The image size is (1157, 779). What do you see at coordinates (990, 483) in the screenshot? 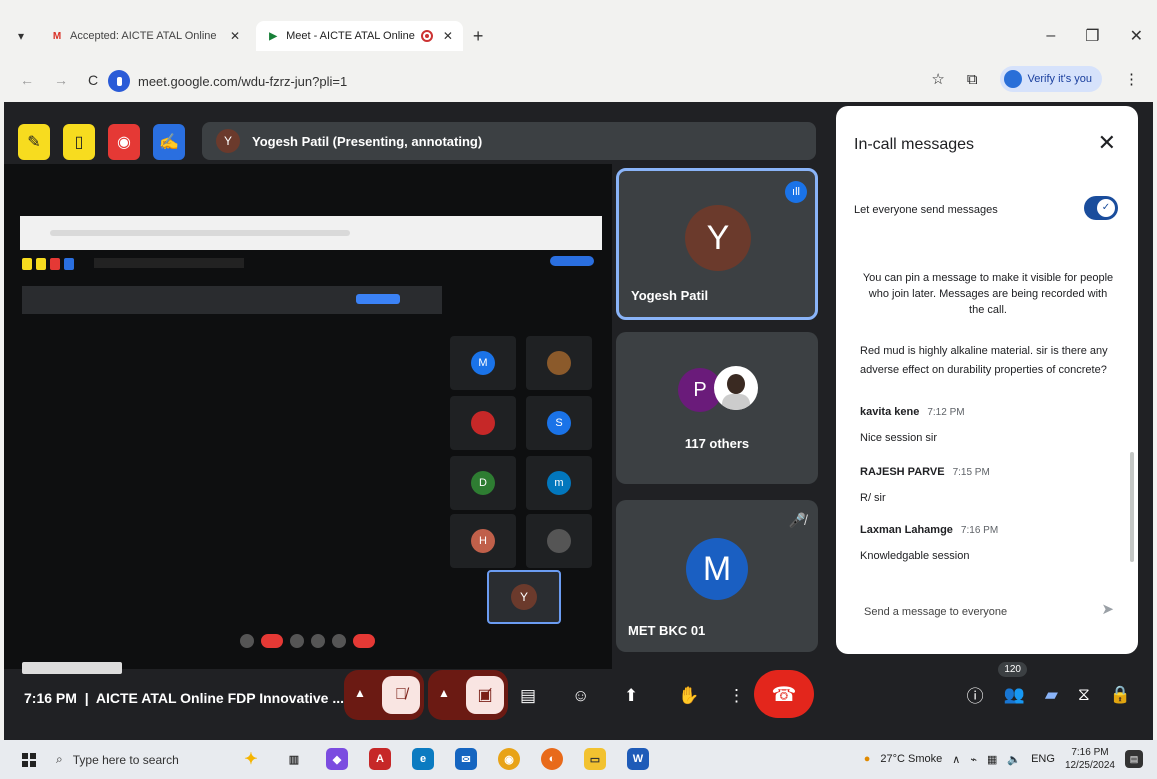
I see `chat-message: RAJESH PARVE 7:15 PM R/ sir` at bounding box center [990, 483].